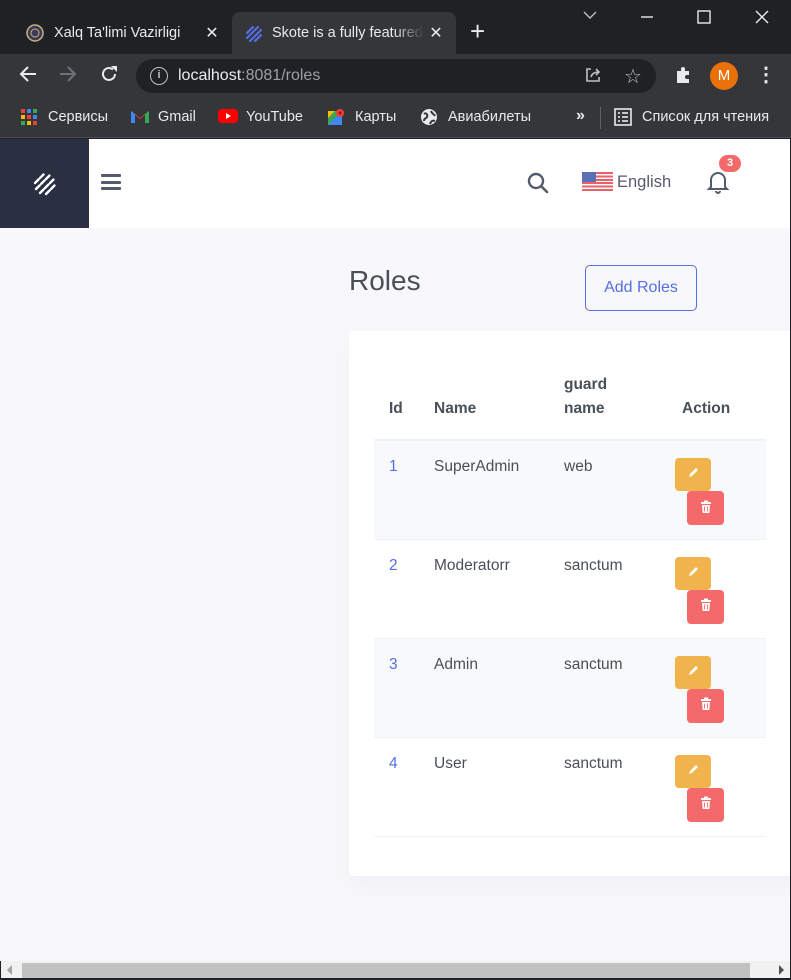 The image size is (791, 980). What do you see at coordinates (109, 76) in the screenshot?
I see `reload-button` at bounding box center [109, 76].